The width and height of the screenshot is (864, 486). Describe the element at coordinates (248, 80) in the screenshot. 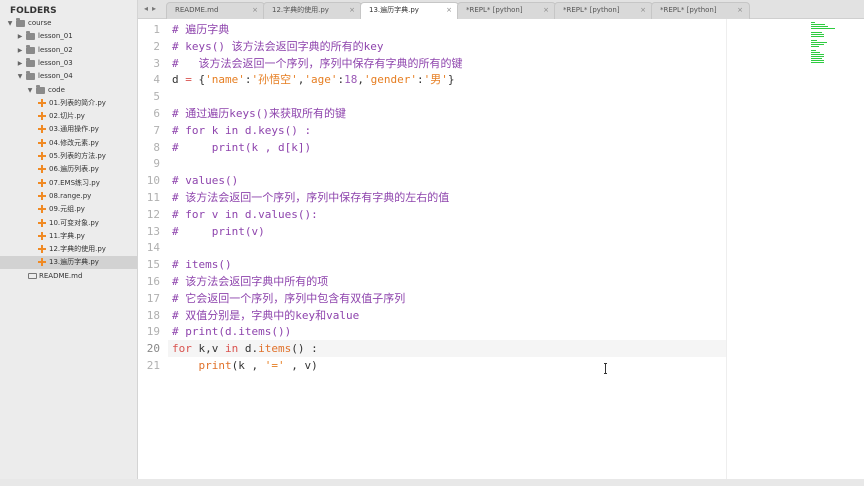

I see `code-token: :` at that location.